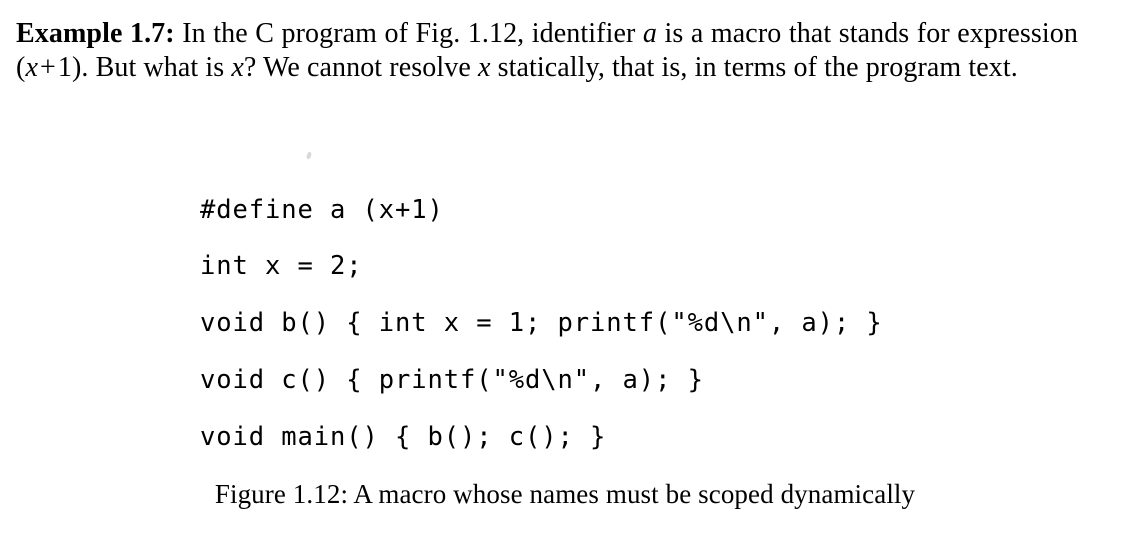 The height and width of the screenshot is (534, 1130). I want to click on math-identifier-a: a, so click(649, 33).